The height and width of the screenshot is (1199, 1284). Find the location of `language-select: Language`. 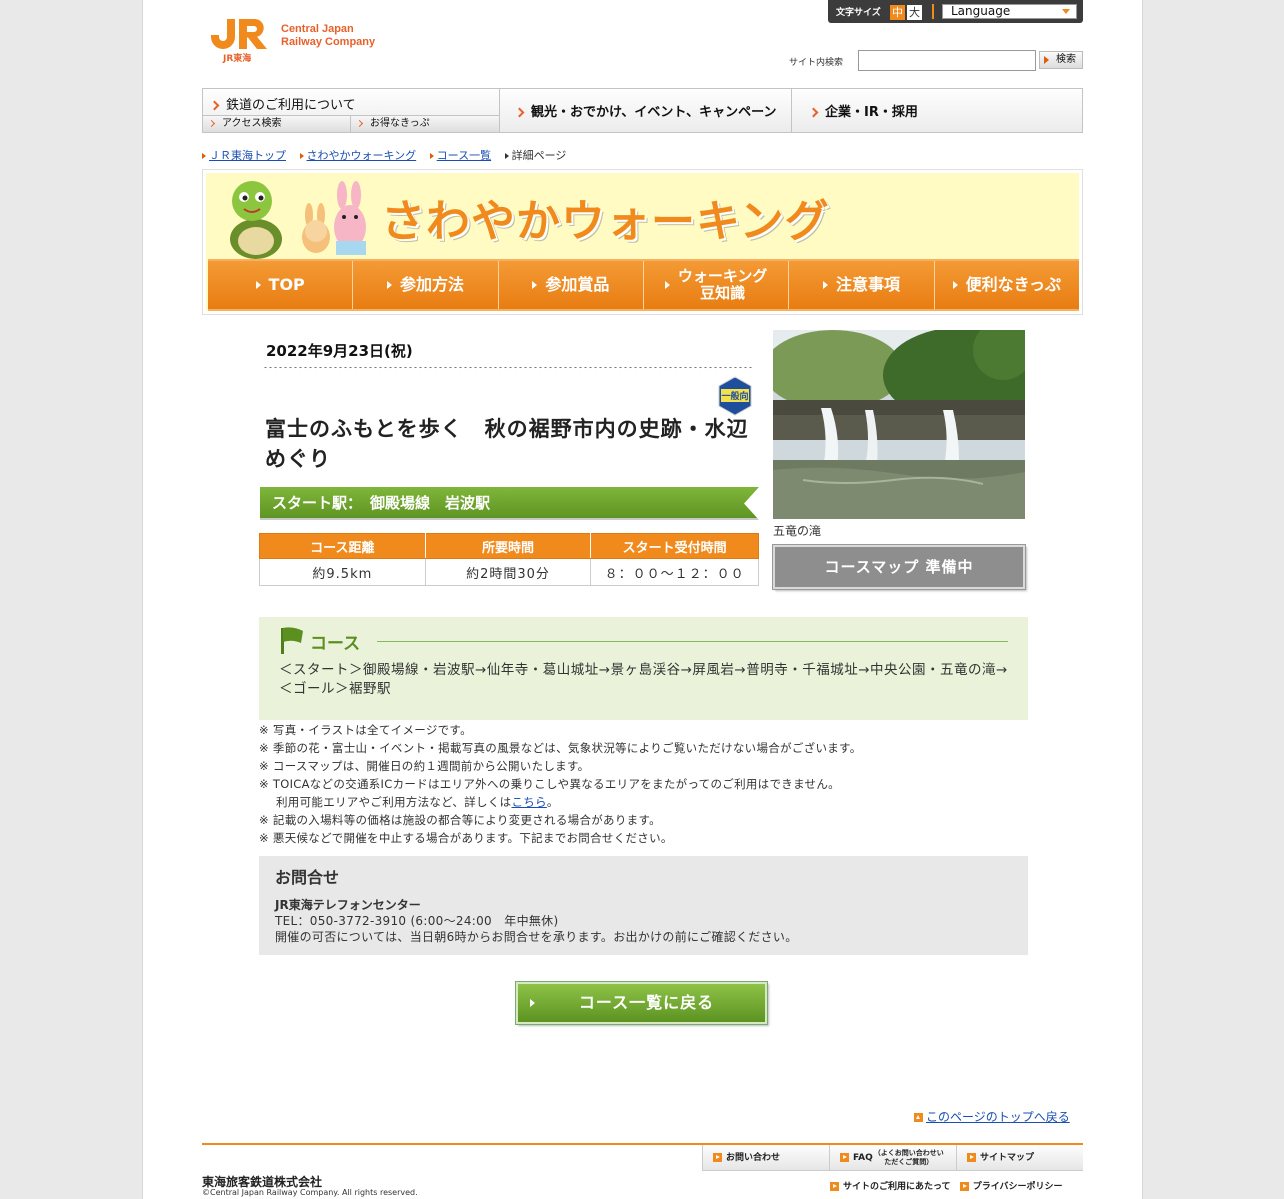

language-select: Language is located at coordinates (1009, 11).